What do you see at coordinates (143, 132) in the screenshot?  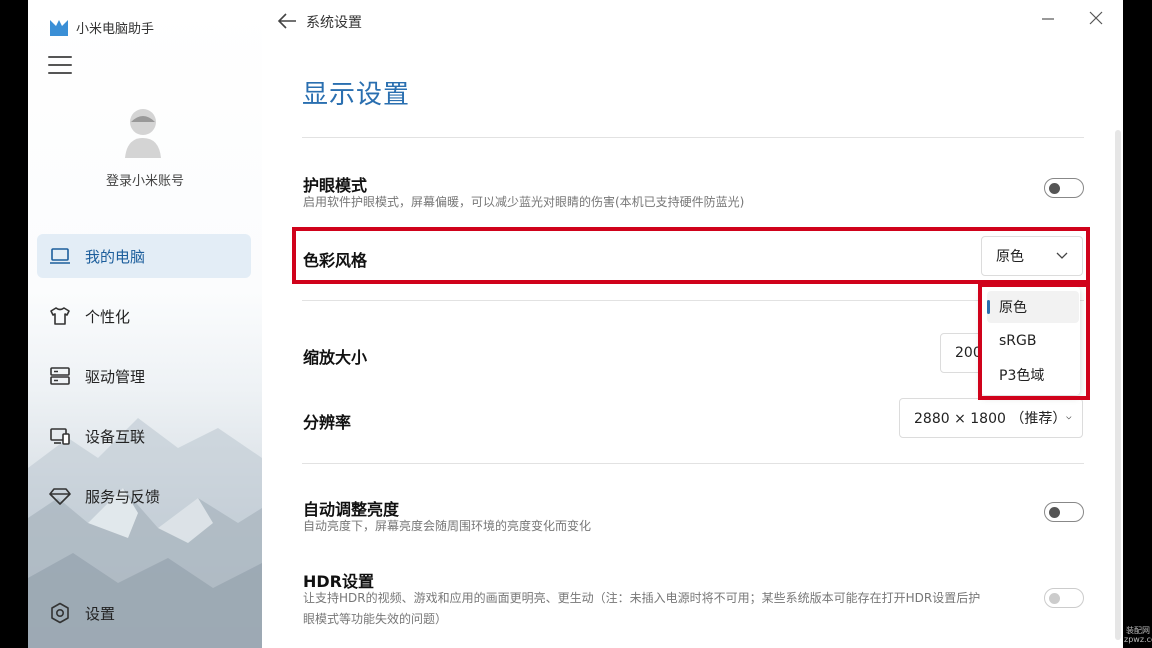 I see `avatar-icon` at bounding box center [143, 132].